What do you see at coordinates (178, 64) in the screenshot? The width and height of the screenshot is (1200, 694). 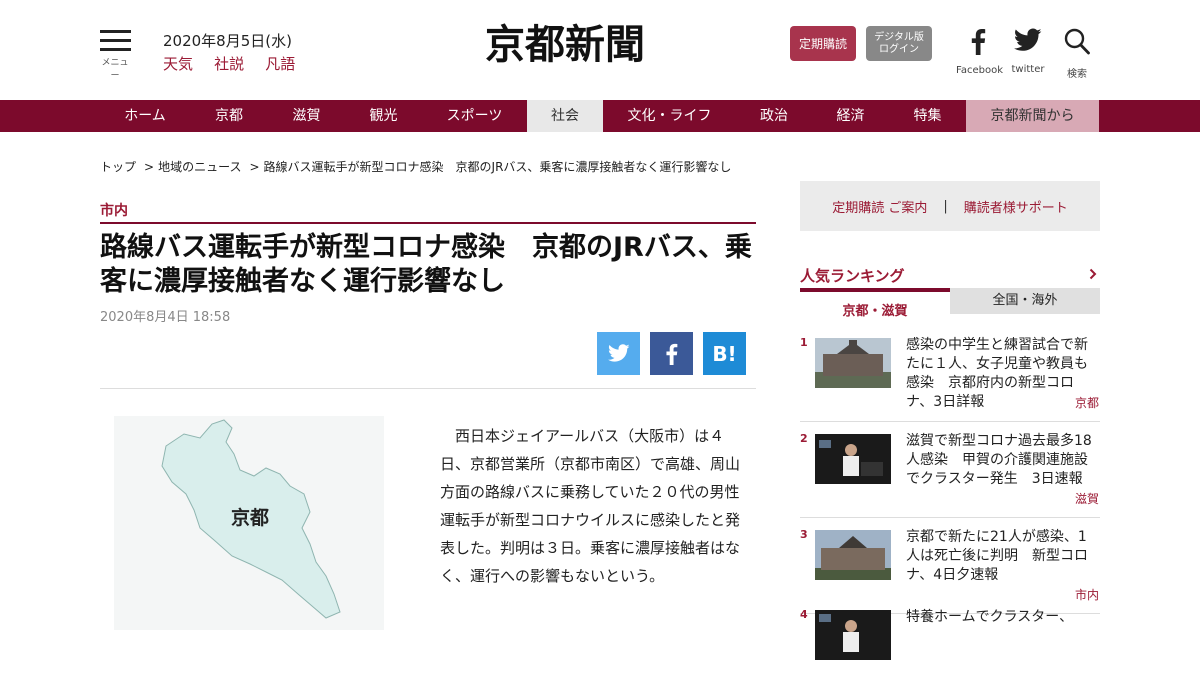 I see `weather-link: 天気` at bounding box center [178, 64].